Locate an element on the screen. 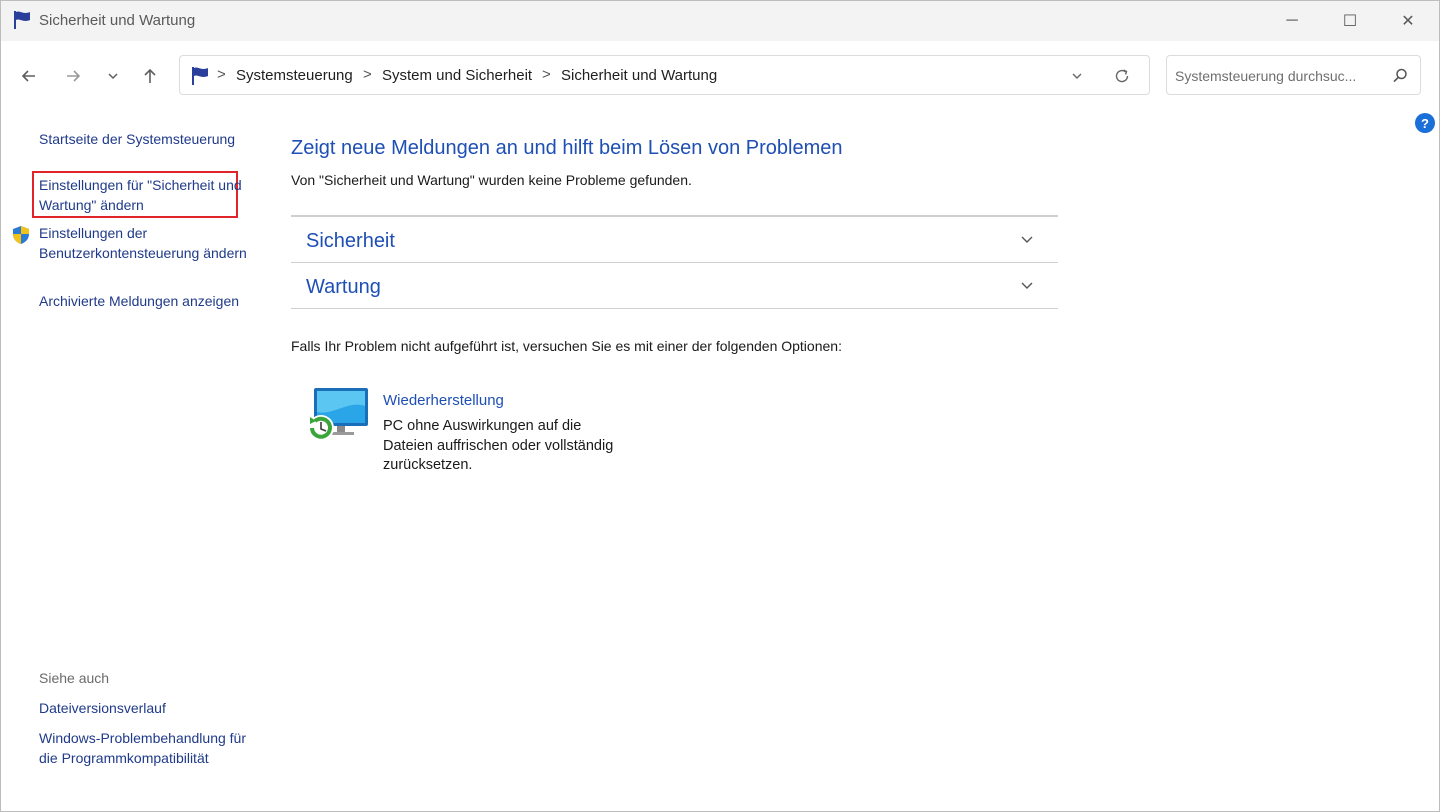 The height and width of the screenshot is (812, 1440). minimize-button: ─ is located at coordinates (1292, 21).